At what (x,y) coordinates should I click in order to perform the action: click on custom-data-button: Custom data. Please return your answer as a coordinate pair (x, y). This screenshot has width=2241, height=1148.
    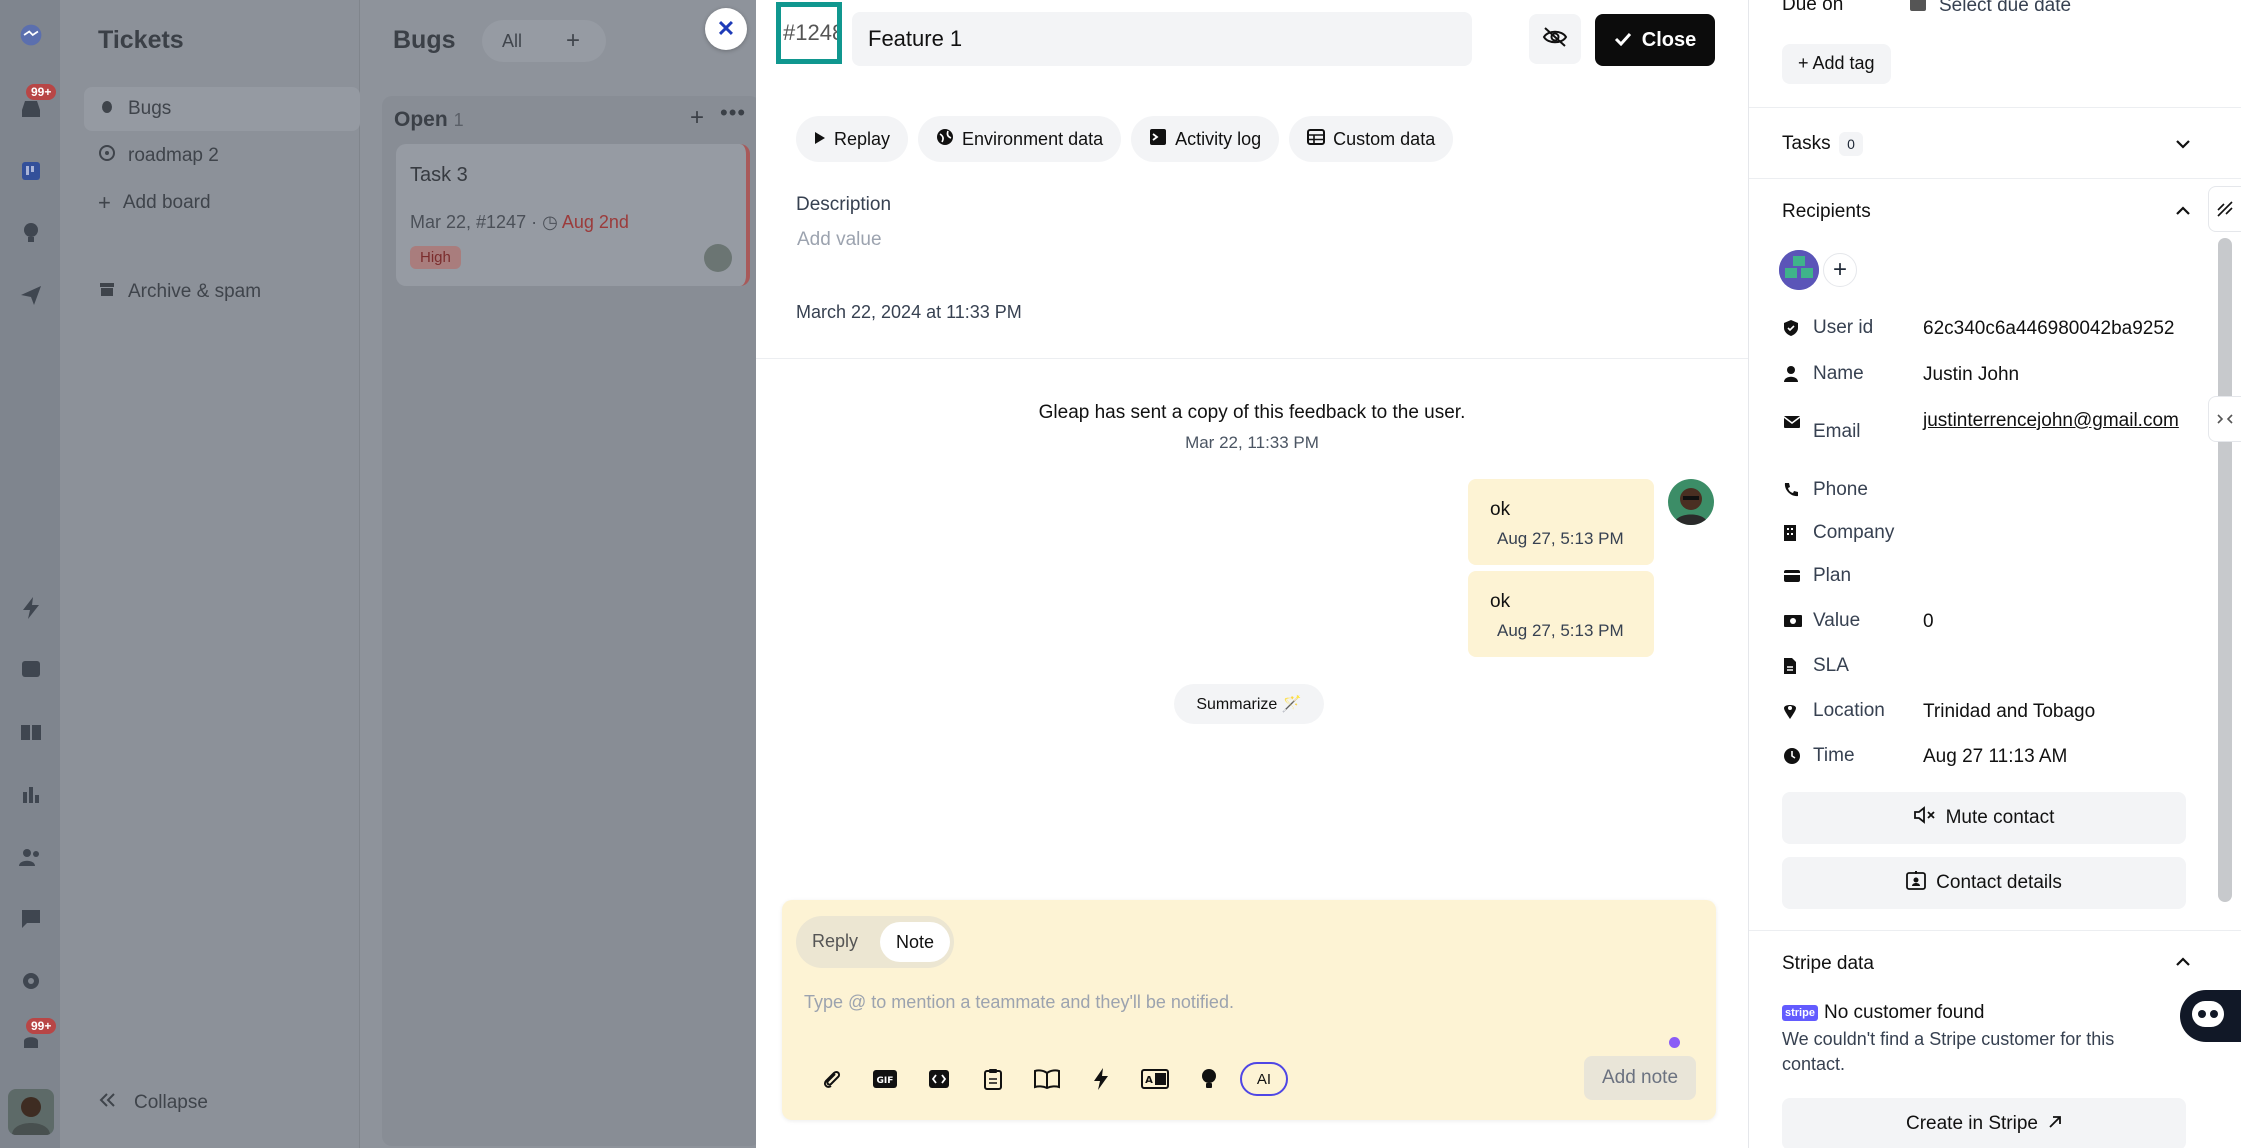
    Looking at the image, I should click on (1371, 139).